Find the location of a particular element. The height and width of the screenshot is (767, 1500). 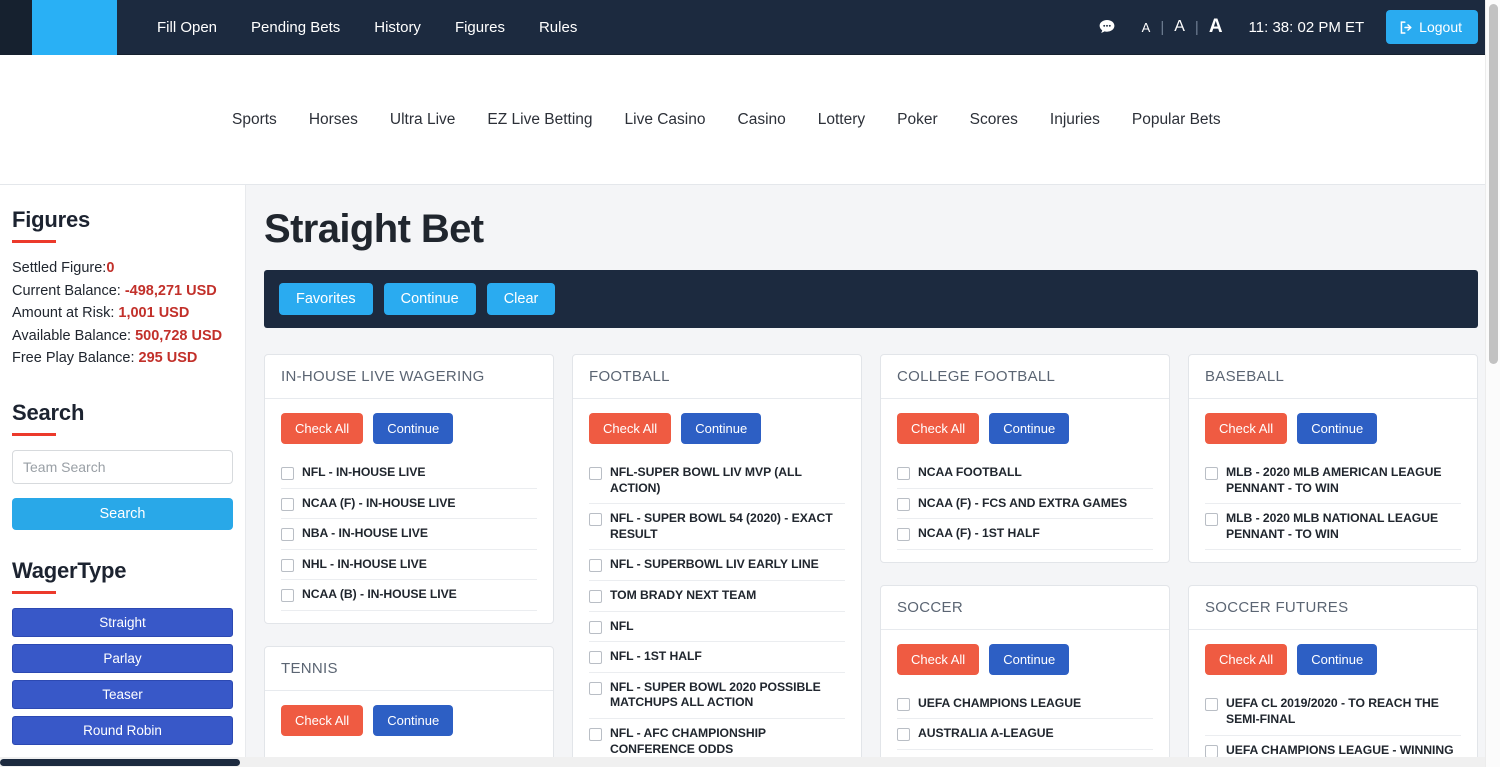

list-item: NCAA (F) - IN-HOUSE LIVE is located at coordinates (409, 504).